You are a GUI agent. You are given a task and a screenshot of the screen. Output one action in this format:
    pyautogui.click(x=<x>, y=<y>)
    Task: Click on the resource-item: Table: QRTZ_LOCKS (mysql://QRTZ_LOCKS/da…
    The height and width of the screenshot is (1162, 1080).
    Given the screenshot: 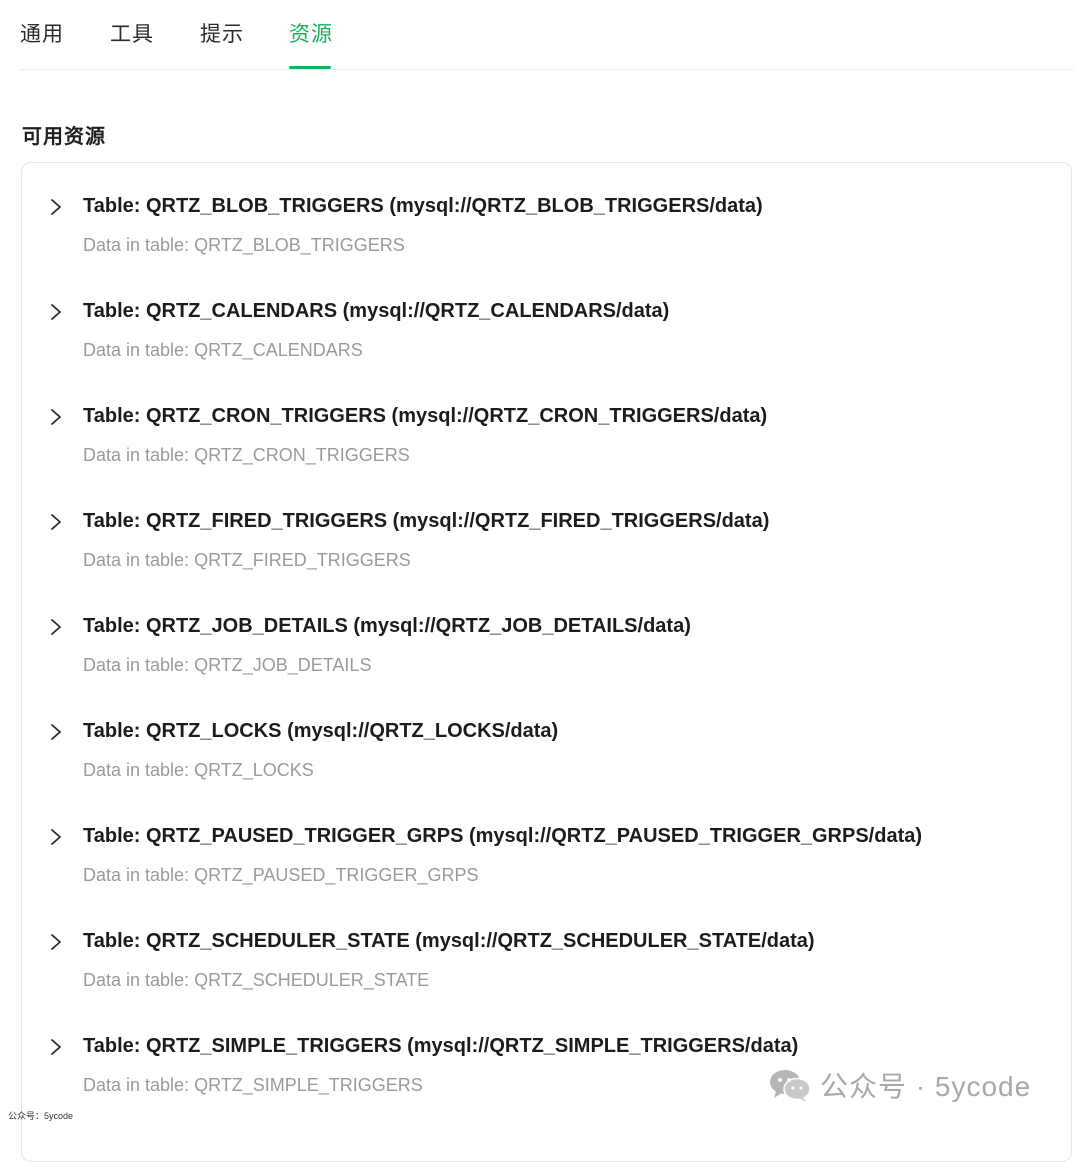 What is the action you would take?
    pyautogui.click(x=546, y=750)
    